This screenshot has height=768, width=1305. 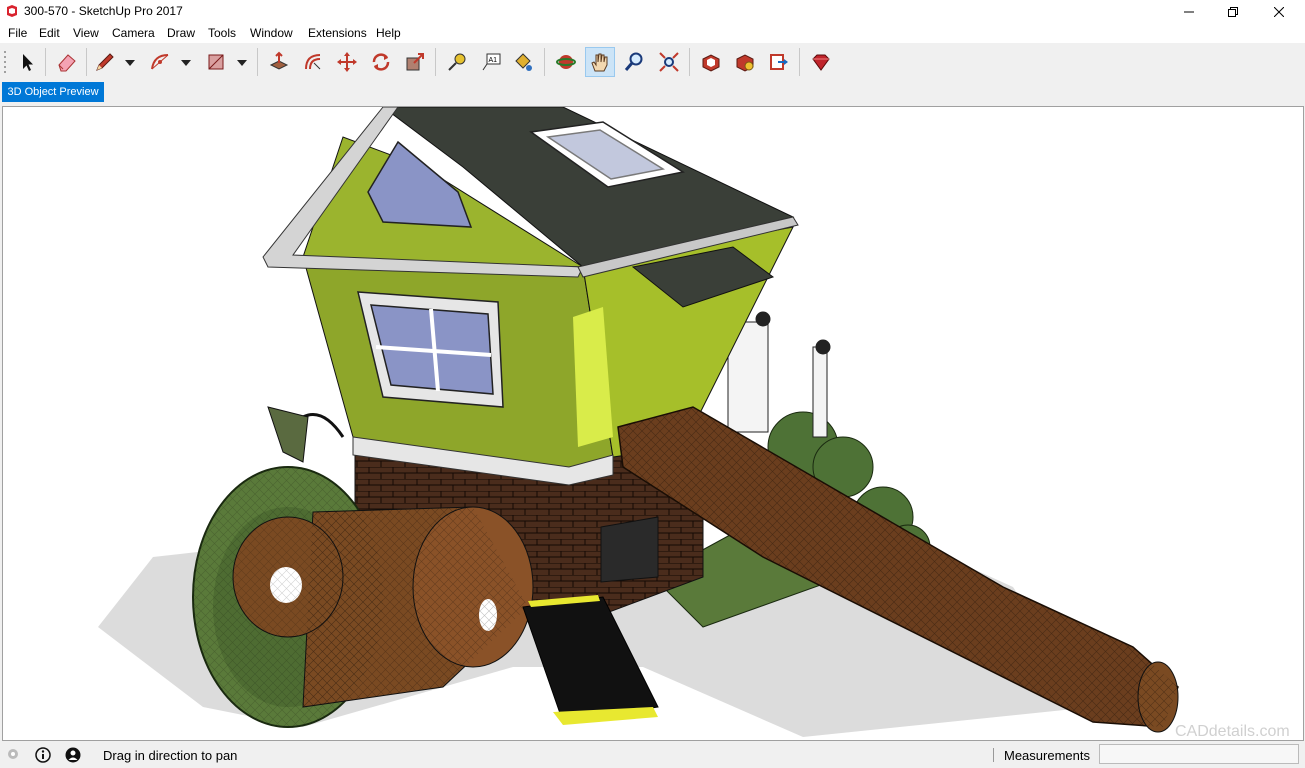 I want to click on 3d-warehouse-button, so click(x=711, y=62).